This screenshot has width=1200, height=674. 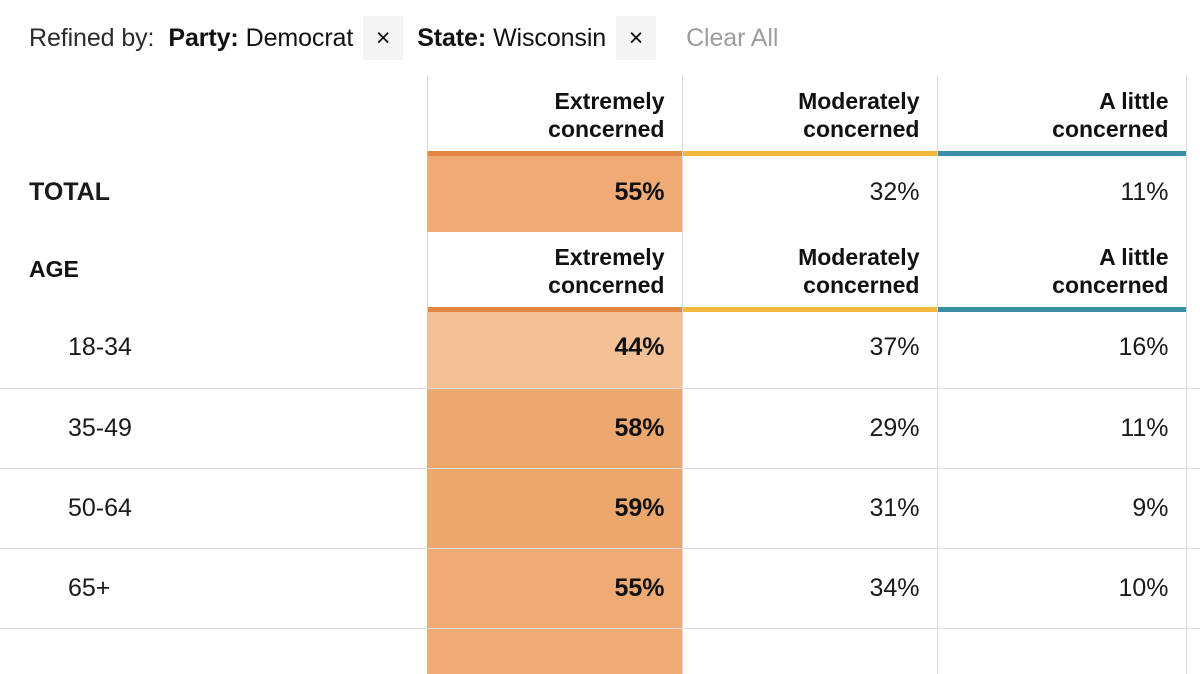 I want to click on table-row: 18-34 44% 37% 16%, so click(x=600, y=348).